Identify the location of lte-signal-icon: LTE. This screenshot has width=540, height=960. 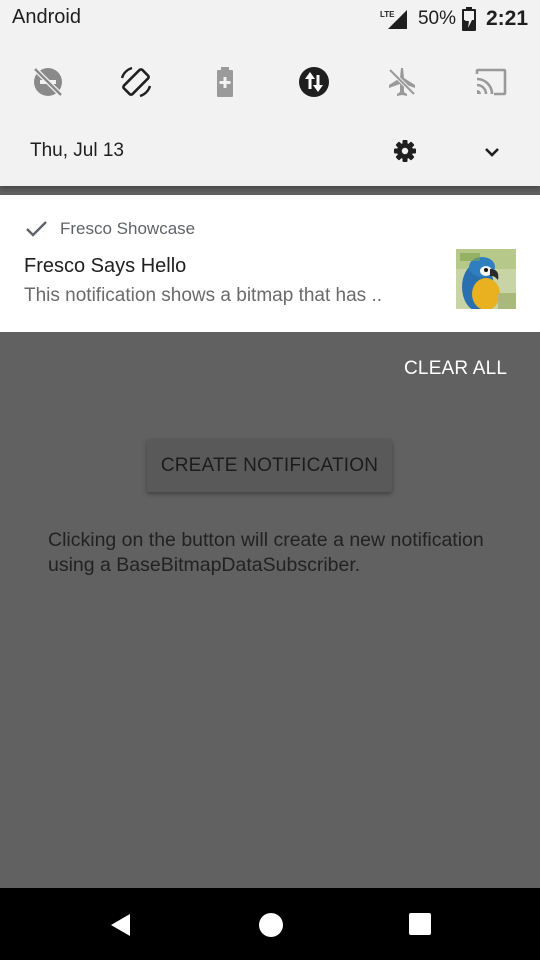
(393, 19).